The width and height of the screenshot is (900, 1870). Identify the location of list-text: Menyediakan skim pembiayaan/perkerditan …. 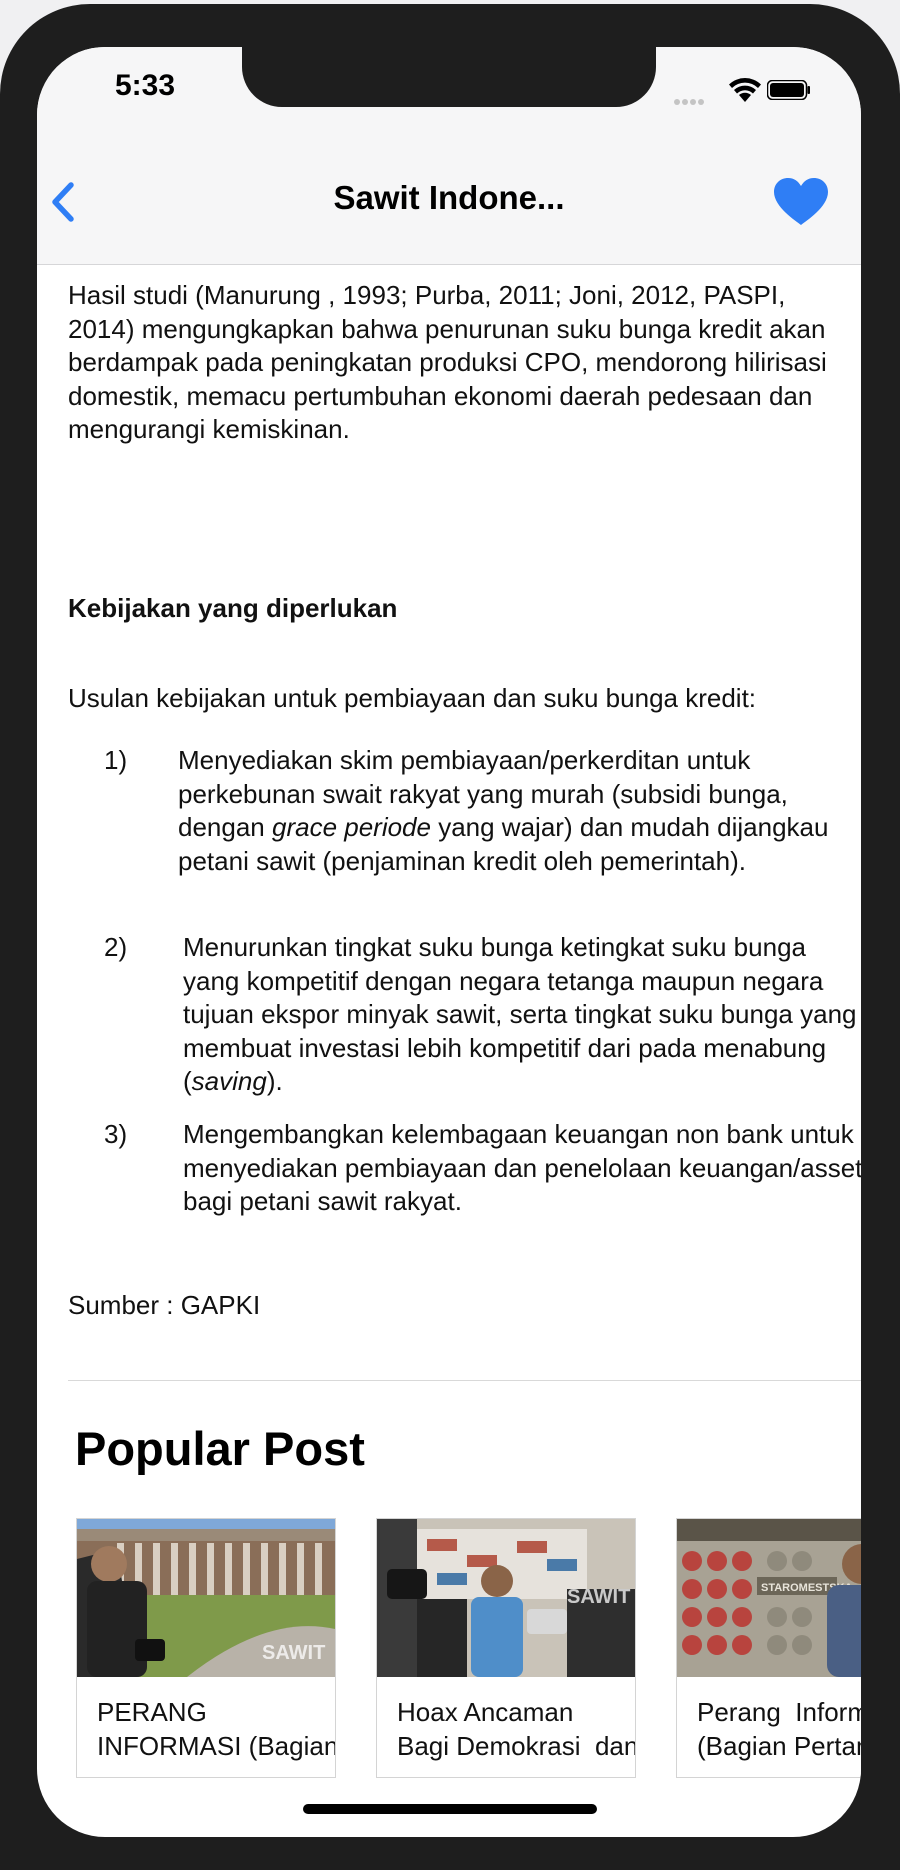
(518, 811).